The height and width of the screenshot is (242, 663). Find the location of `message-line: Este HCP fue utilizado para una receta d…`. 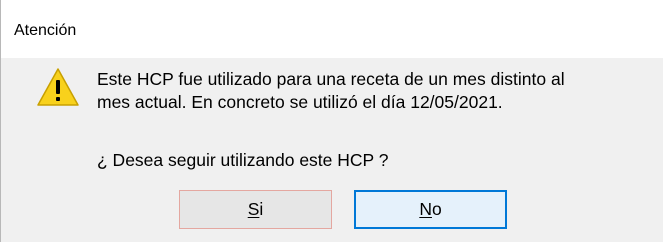

message-line: Este HCP fue utilizado para una receta d… is located at coordinates (331, 79).